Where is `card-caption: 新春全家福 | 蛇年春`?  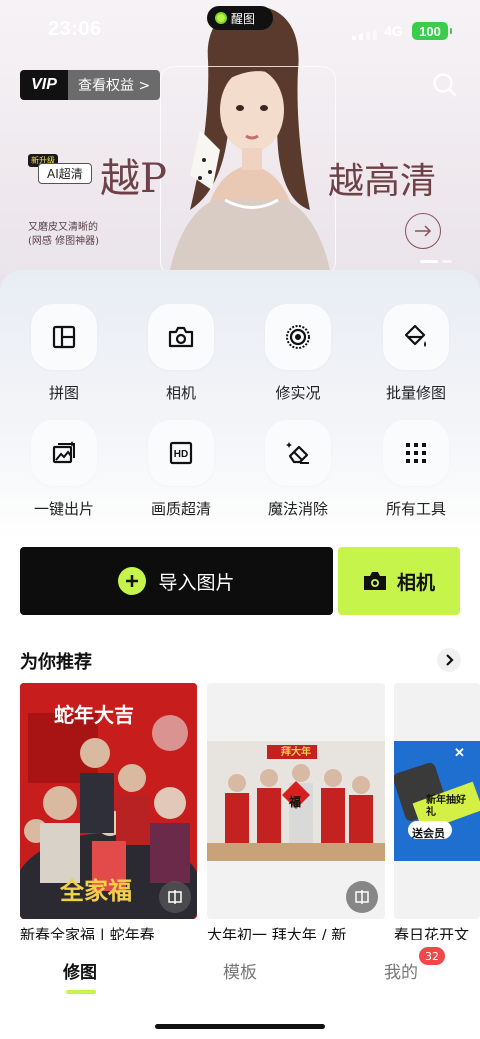
card-caption: 新春全家福 | 蛇年春 is located at coordinates (87, 933).